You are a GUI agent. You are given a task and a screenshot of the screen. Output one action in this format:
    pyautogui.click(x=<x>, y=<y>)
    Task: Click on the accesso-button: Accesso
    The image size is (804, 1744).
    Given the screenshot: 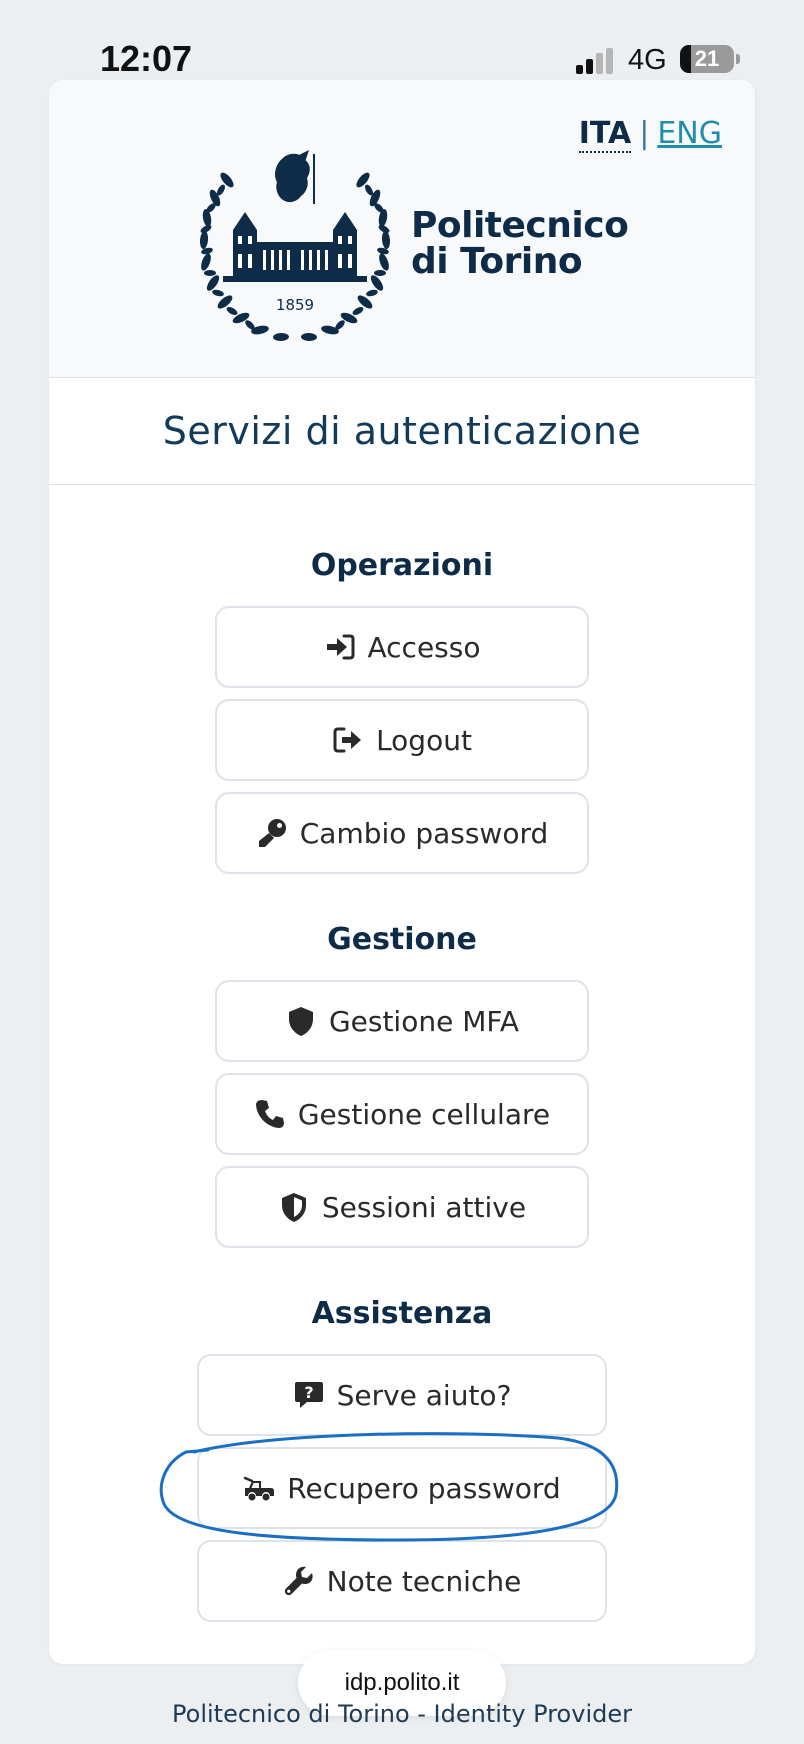 What is the action you would take?
    pyautogui.click(x=402, y=647)
    